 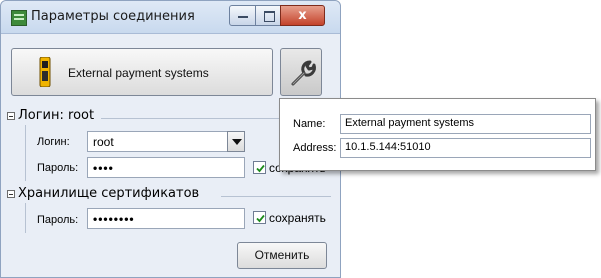 I want to click on password-input: ••••, so click(x=166, y=167).